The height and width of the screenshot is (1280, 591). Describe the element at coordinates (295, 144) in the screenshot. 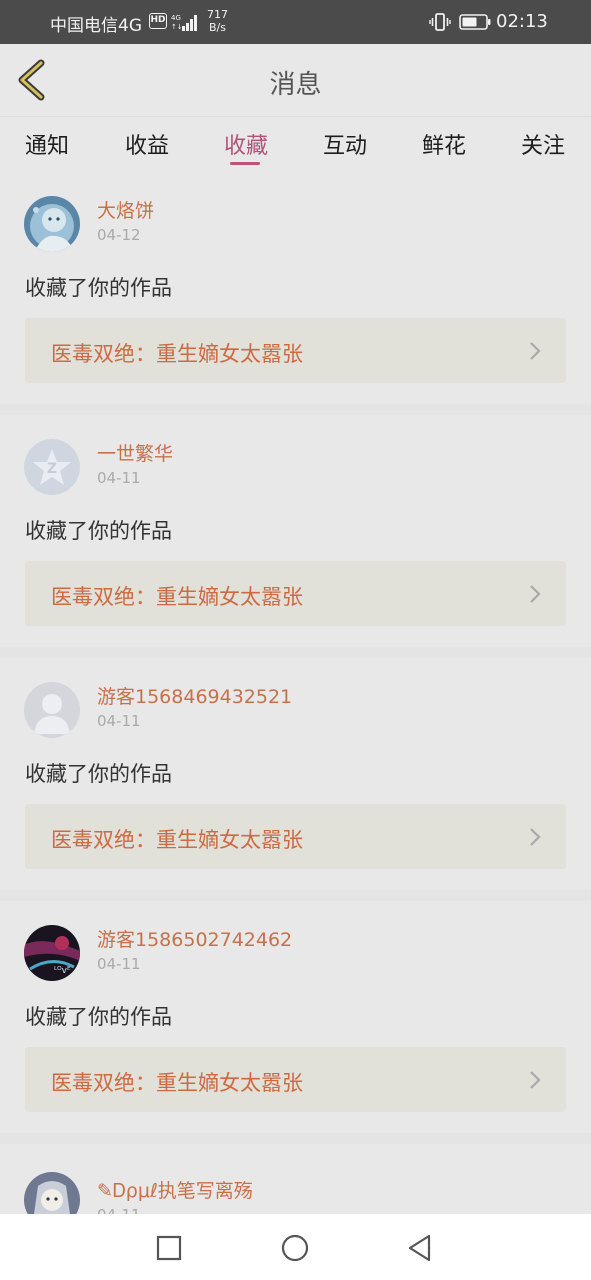

I see `tab-bar: 通知 收益 收藏 互动 鲜花 关注` at that location.